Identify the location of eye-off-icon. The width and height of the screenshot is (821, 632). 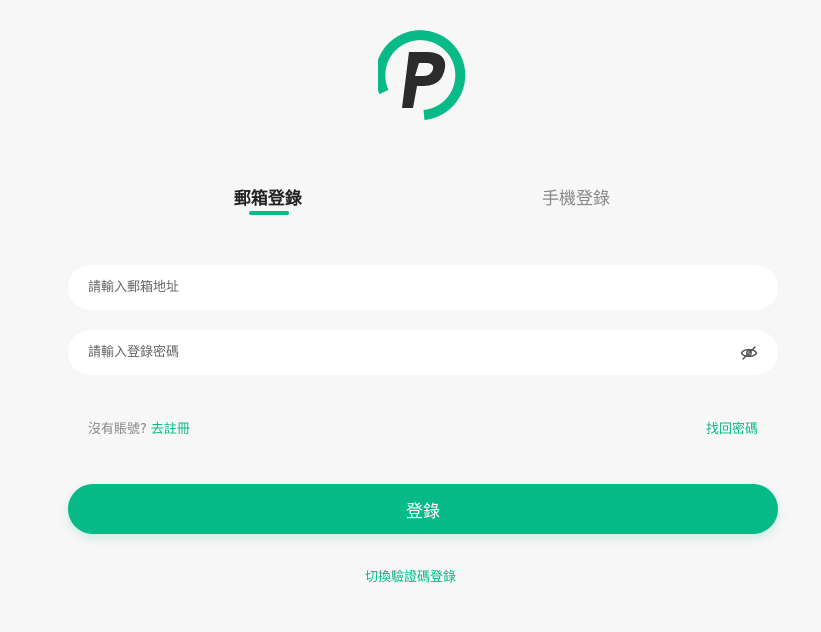
(749, 353).